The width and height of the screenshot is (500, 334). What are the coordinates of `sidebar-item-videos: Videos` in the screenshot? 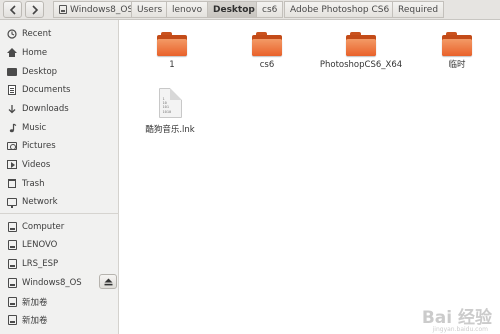 It's located at (59, 164).